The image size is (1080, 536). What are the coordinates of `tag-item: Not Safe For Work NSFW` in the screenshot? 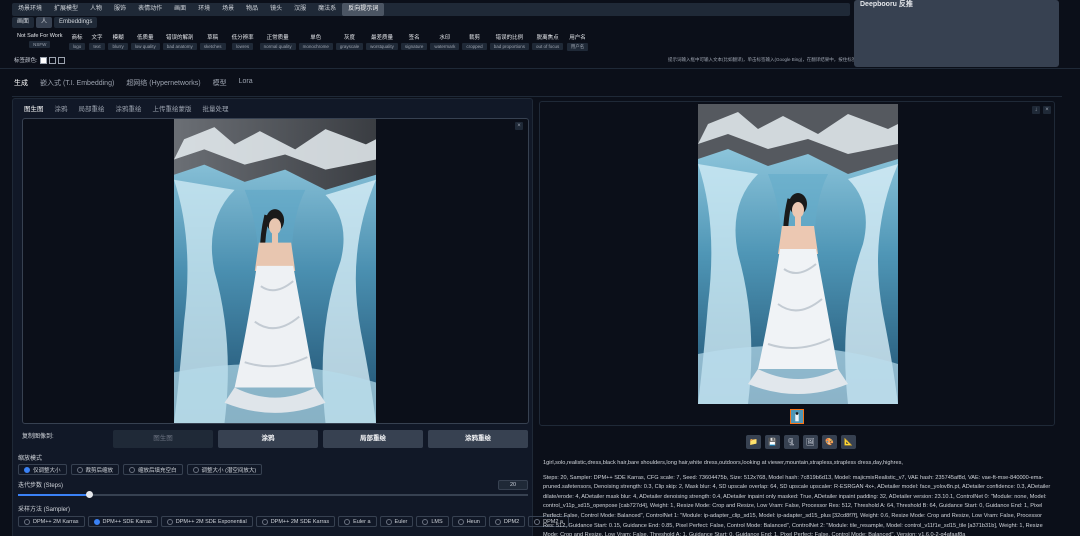 It's located at (39, 41).